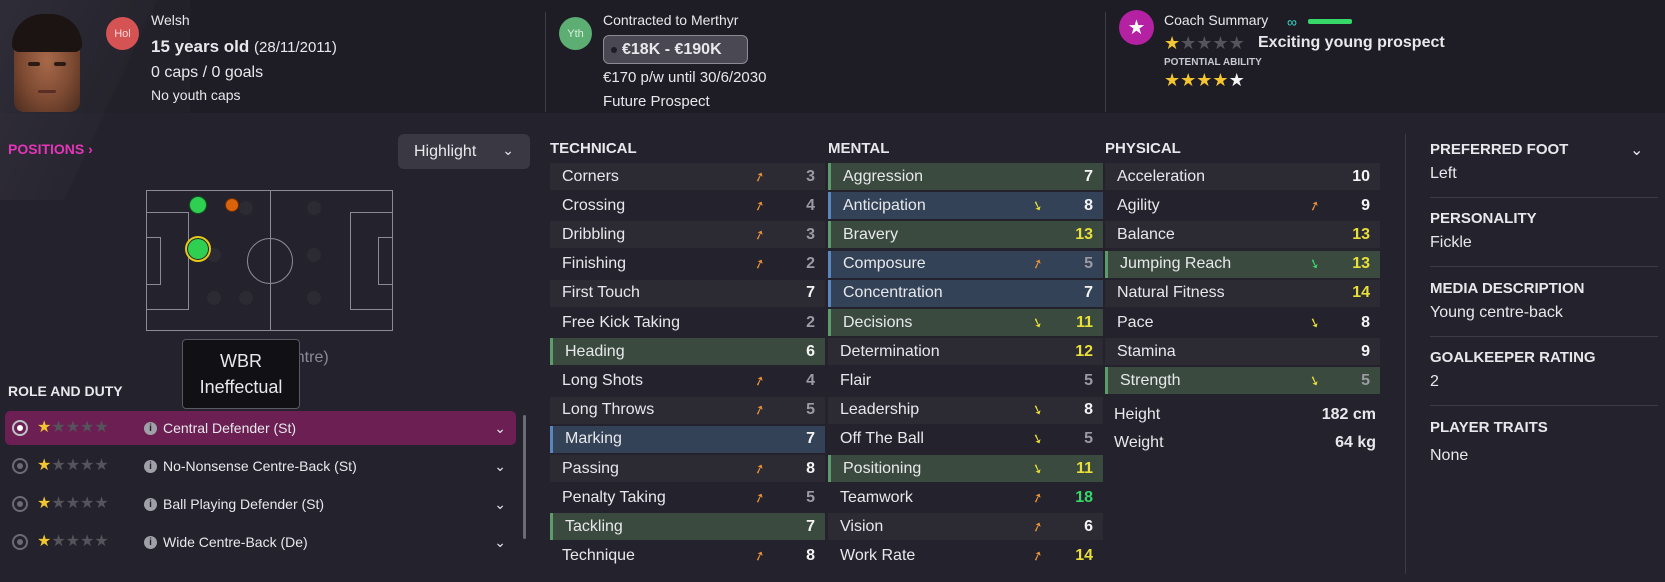 This screenshot has width=1665, height=582. I want to click on attribute-name: Positioning, so click(882, 468).